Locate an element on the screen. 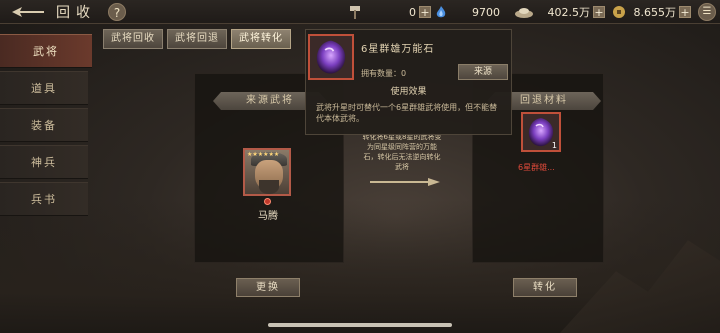  add-silver-button: + is located at coordinates (599, 12).